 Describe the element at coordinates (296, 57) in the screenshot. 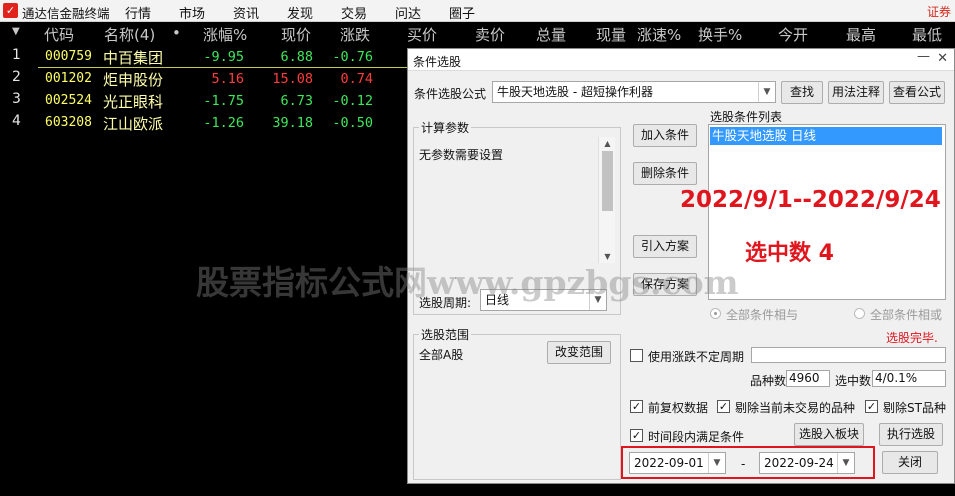

I see `price: 6.88` at that location.